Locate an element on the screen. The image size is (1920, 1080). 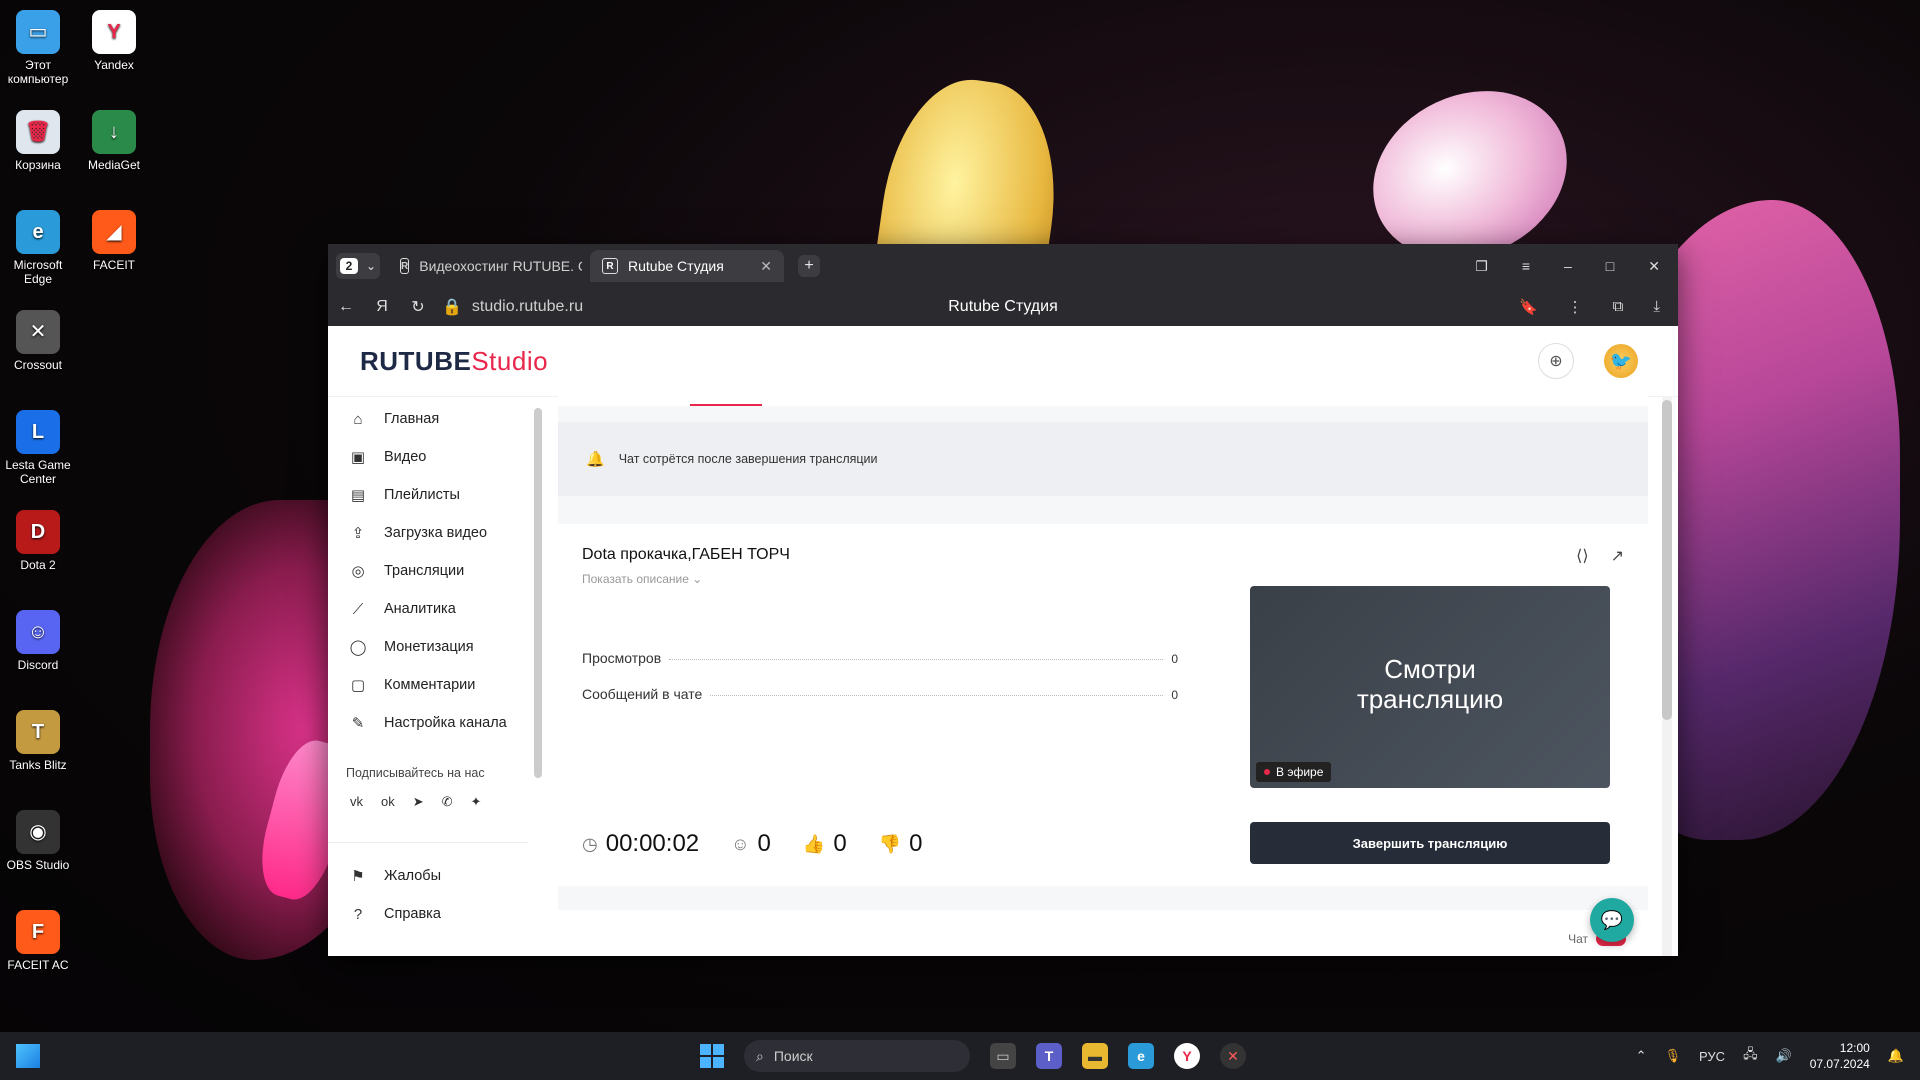
sidebar-item: ✎ Настройка канала is located at coordinates (428, 723).